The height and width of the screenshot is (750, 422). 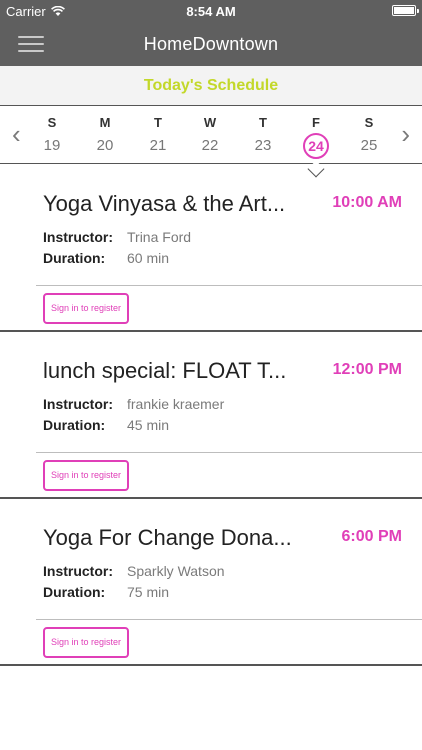 I want to click on day-letter: M, so click(x=105, y=122).